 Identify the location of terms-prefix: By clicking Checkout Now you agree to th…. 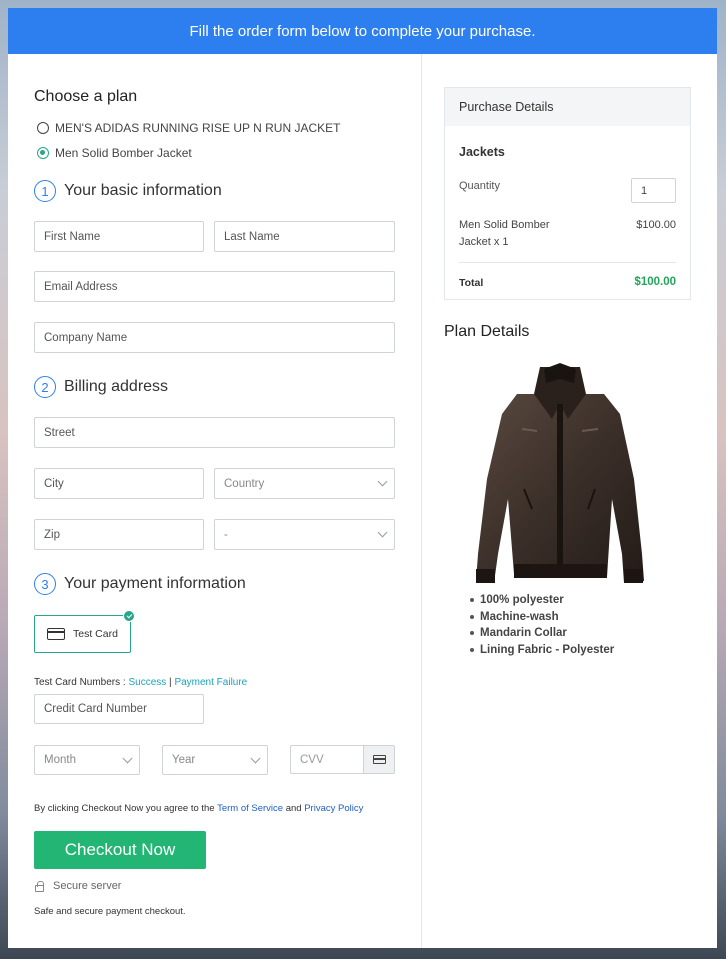
(126, 808).